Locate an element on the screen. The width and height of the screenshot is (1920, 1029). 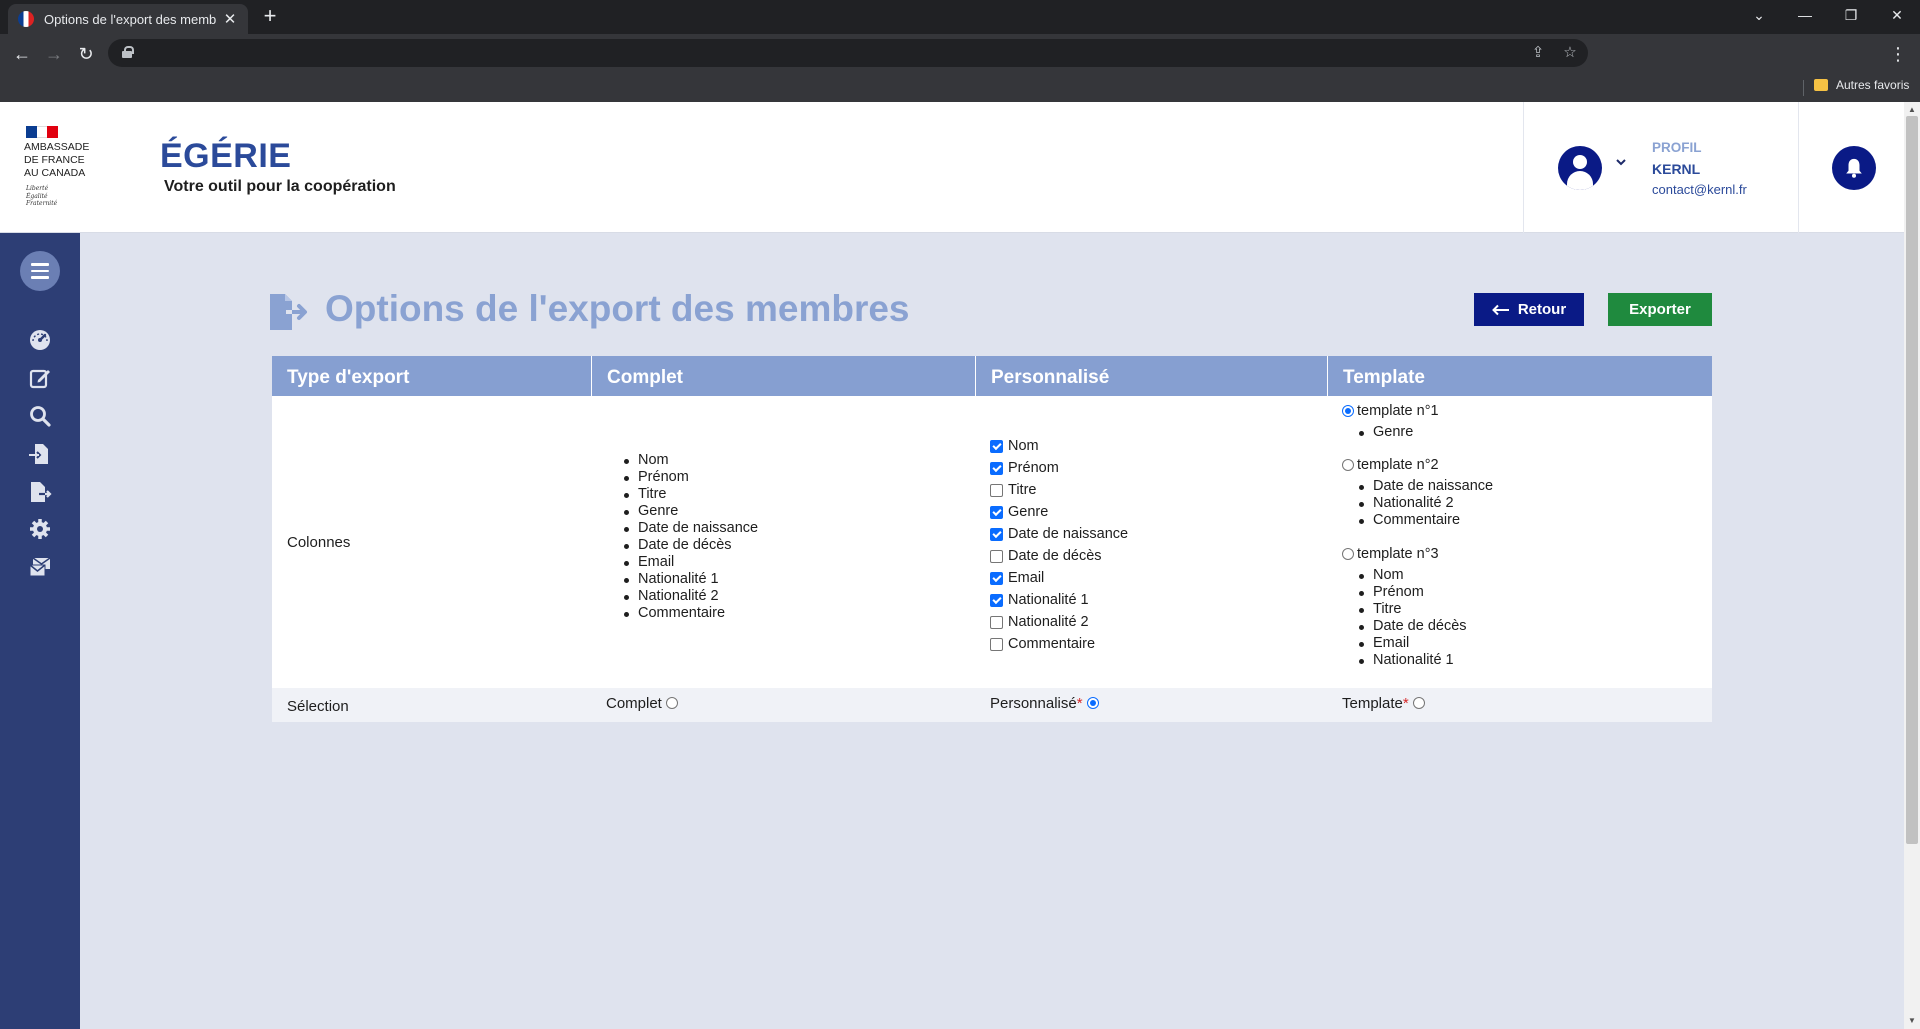
selection-complet: Complet is located at coordinates (642, 703).